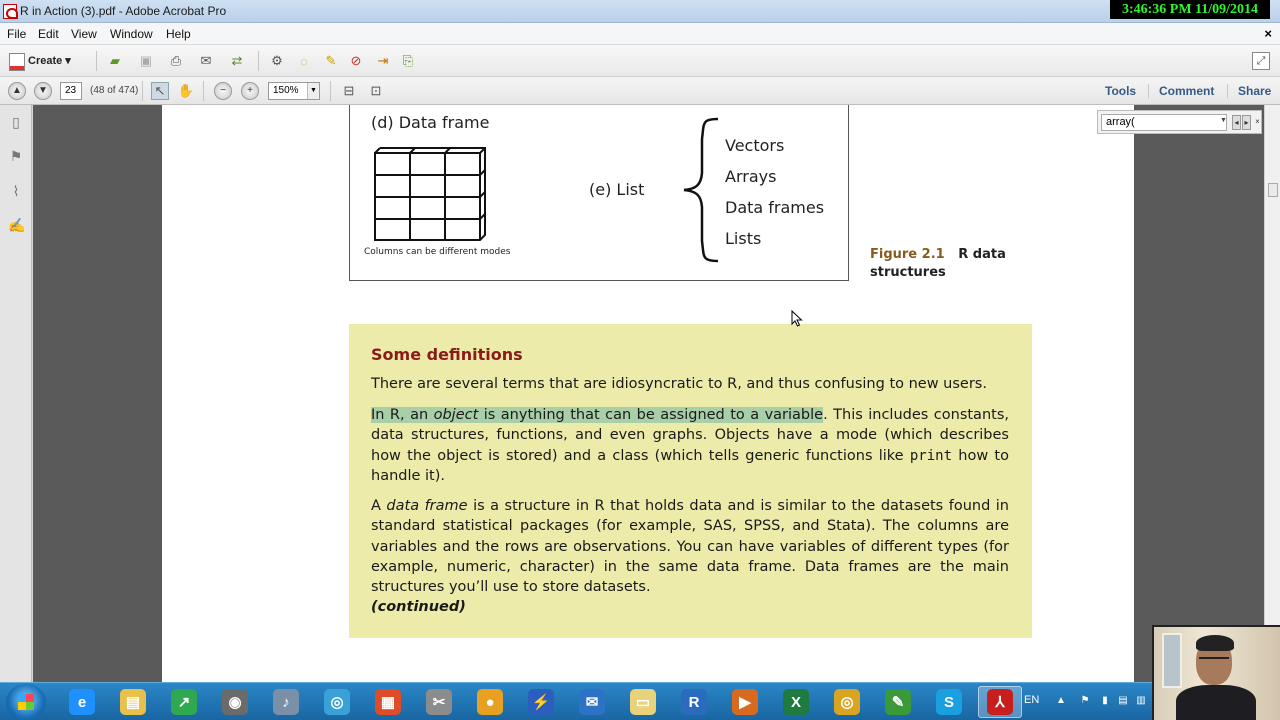 The image size is (1280, 720). I want to click on curly-brace-graphic, so click(701, 190).